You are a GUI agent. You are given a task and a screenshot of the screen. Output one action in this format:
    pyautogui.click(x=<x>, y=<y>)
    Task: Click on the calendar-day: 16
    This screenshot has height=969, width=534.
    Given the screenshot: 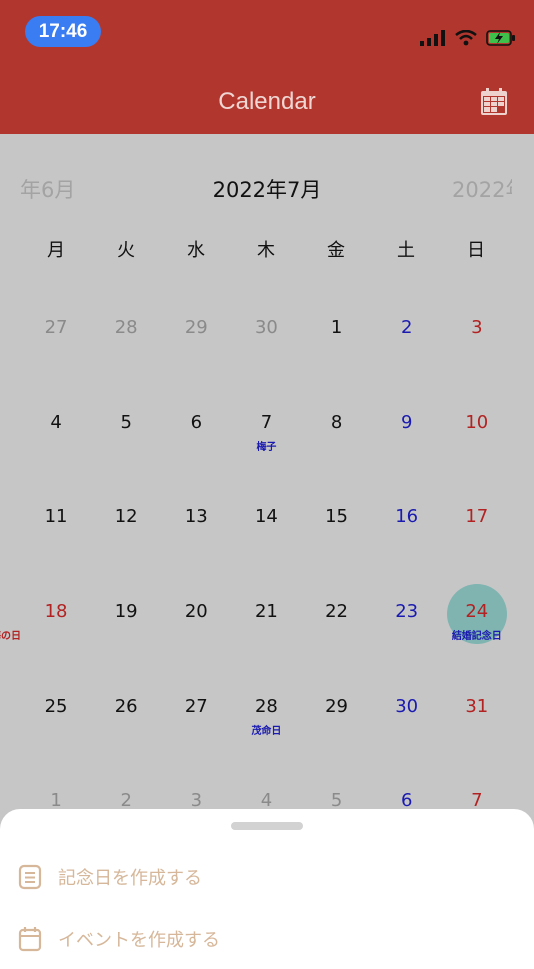 What is the action you would take?
    pyautogui.click(x=407, y=519)
    